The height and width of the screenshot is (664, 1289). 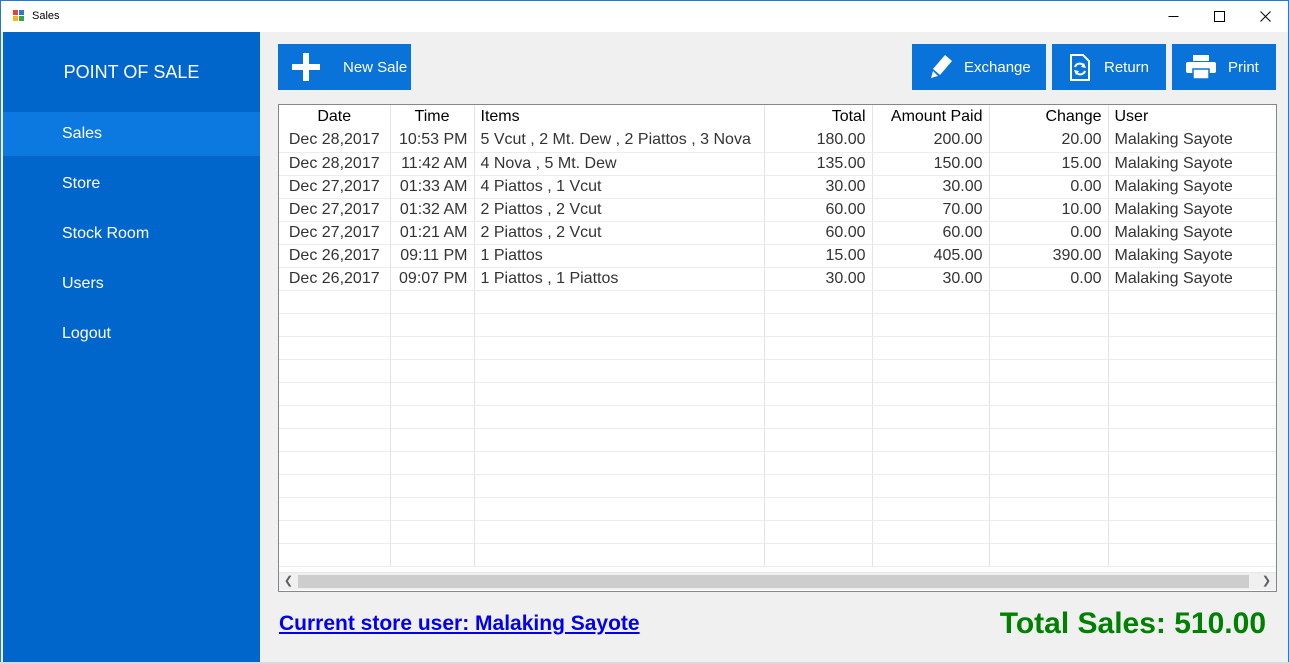 I want to click on return-button: Return, so click(x=1109, y=67).